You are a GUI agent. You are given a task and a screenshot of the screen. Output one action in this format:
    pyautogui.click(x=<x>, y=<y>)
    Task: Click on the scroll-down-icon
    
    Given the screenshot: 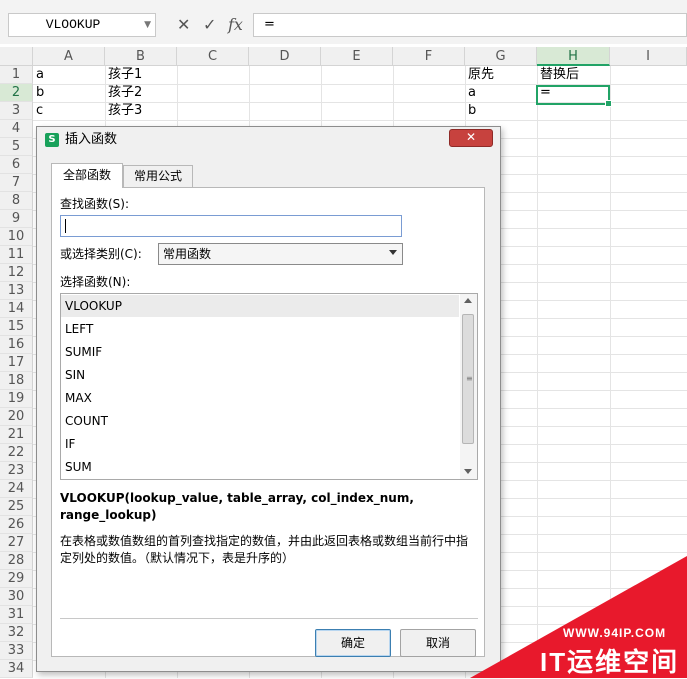 What is the action you would take?
    pyautogui.click(x=468, y=471)
    